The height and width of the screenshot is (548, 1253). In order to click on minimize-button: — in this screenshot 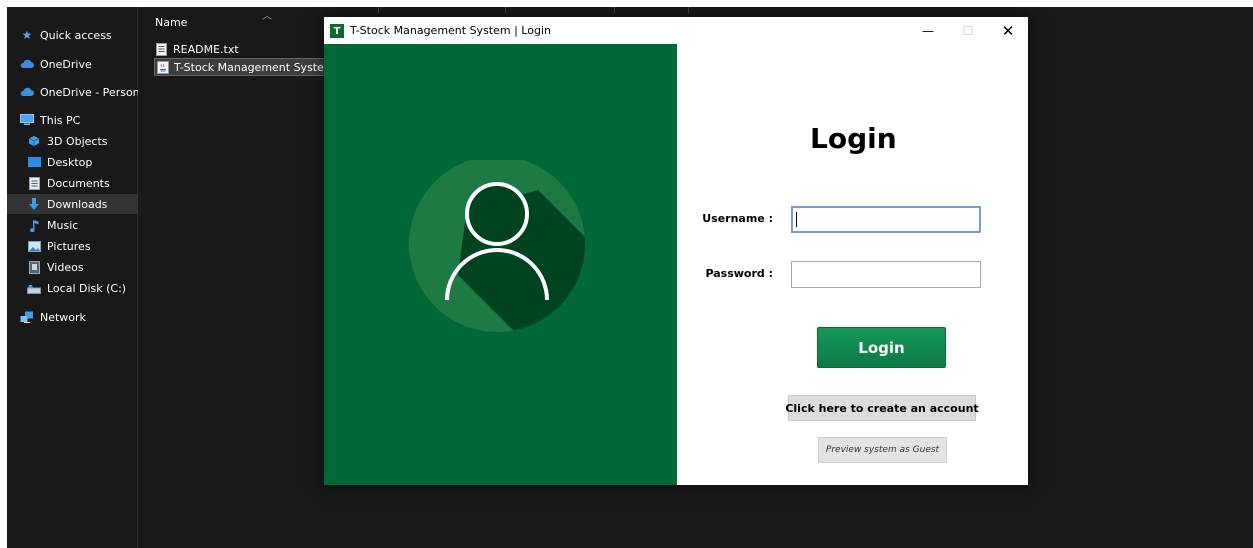, I will do `click(928, 30)`.